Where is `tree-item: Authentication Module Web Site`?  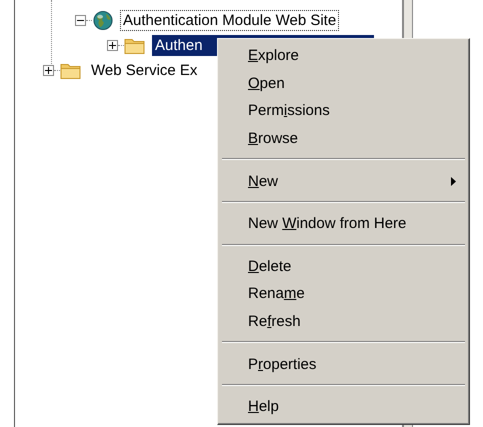
tree-item: Authentication Module Web Site is located at coordinates (230, 20).